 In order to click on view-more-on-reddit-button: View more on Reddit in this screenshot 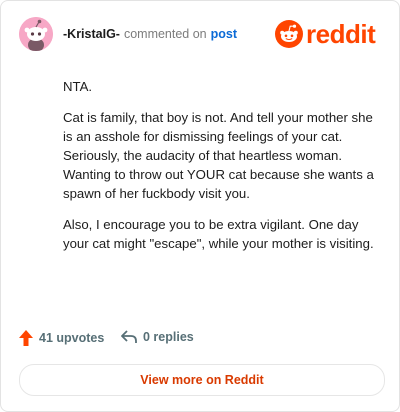, I will do `click(202, 380)`.